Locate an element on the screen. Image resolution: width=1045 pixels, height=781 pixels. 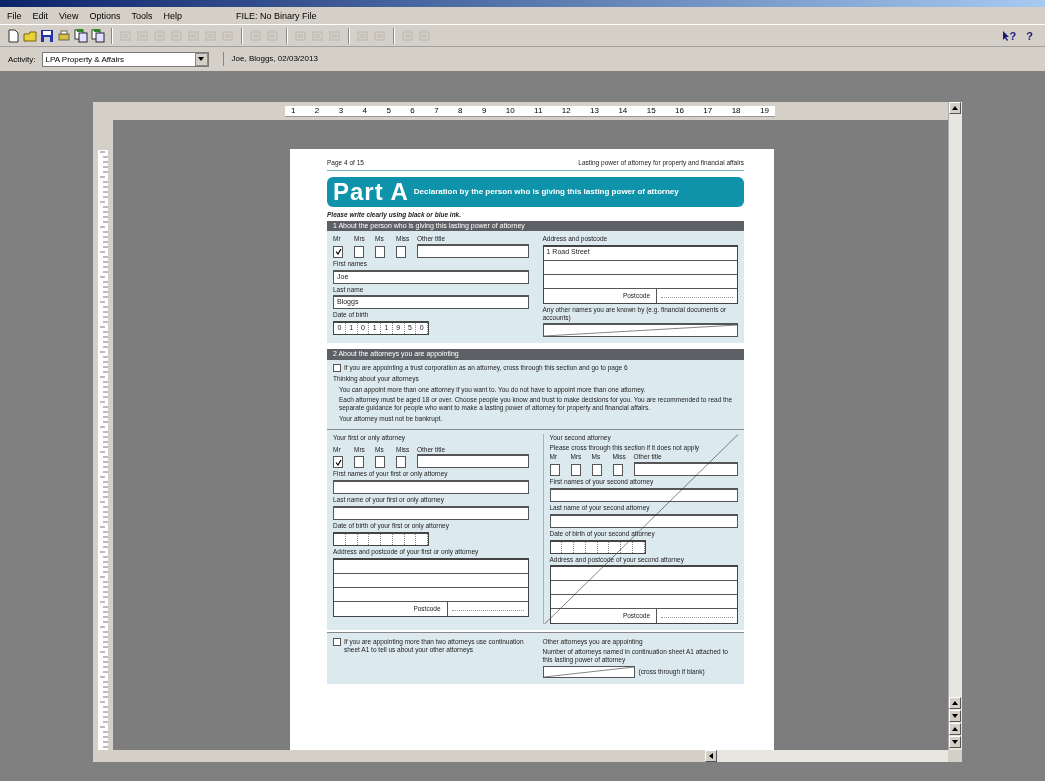
activity-label: Activity: is located at coordinates (22, 59).